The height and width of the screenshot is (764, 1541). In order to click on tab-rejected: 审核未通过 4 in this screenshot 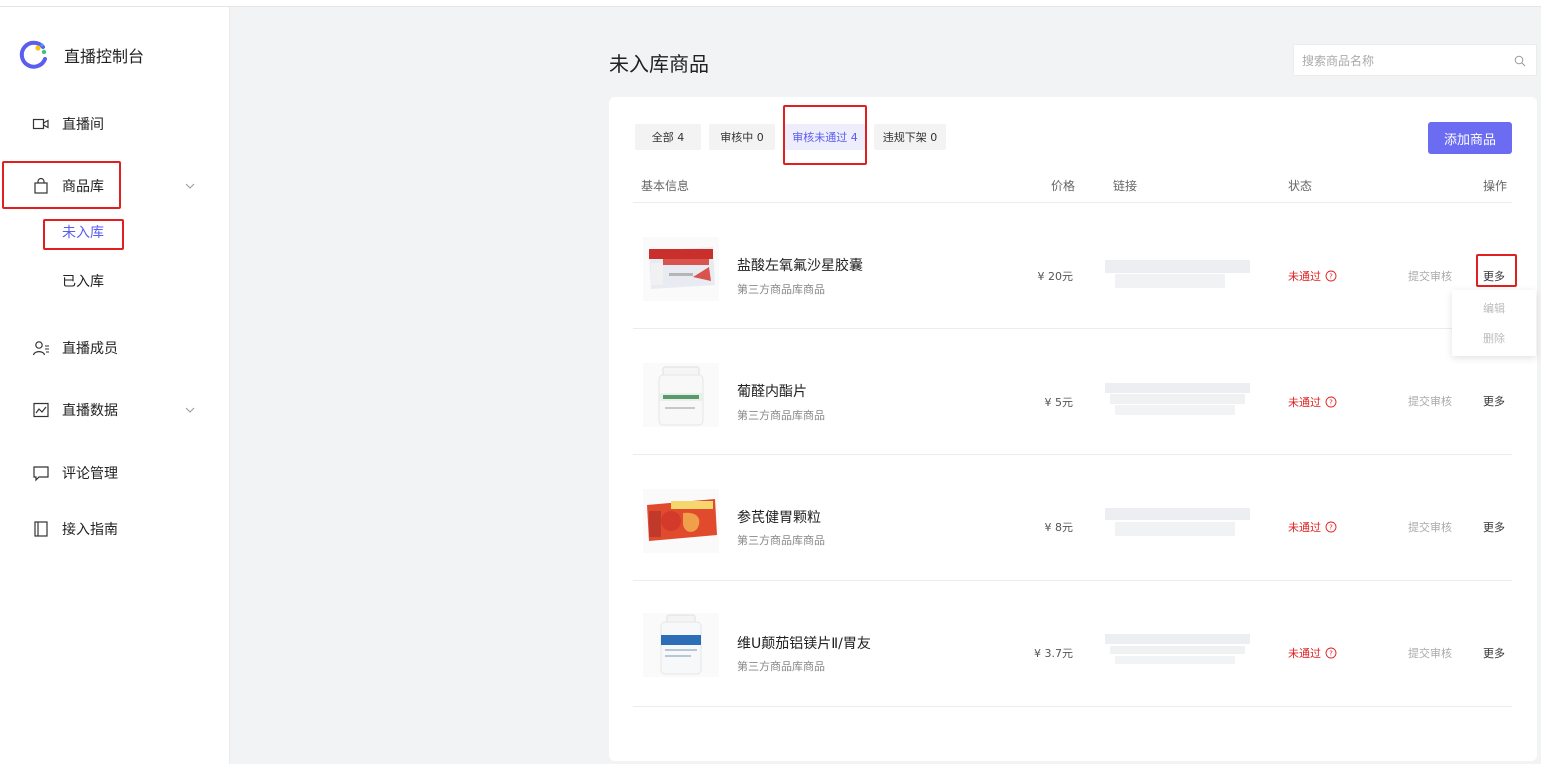, I will do `click(825, 137)`.